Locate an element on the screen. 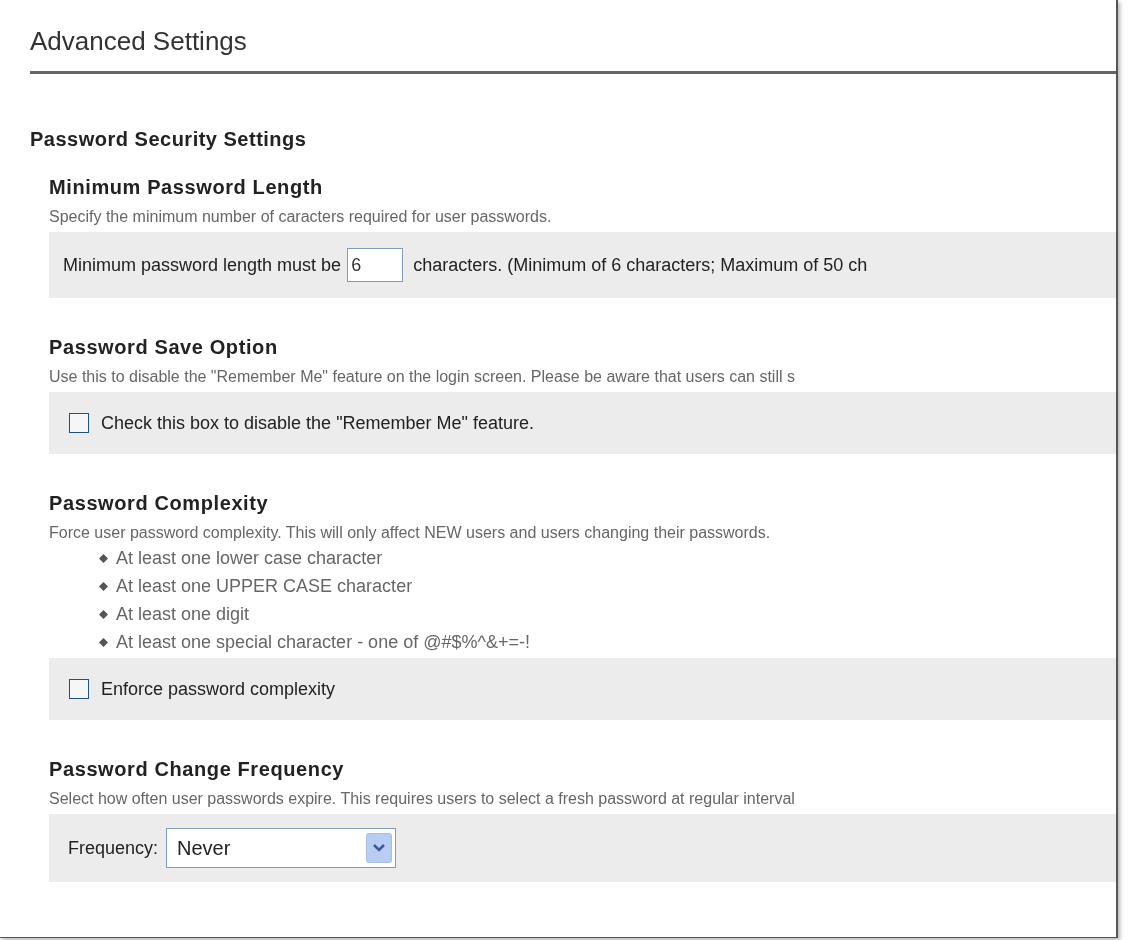 The image size is (1133, 940). requirement-text: At least one lower case character is located at coordinates (249, 558).